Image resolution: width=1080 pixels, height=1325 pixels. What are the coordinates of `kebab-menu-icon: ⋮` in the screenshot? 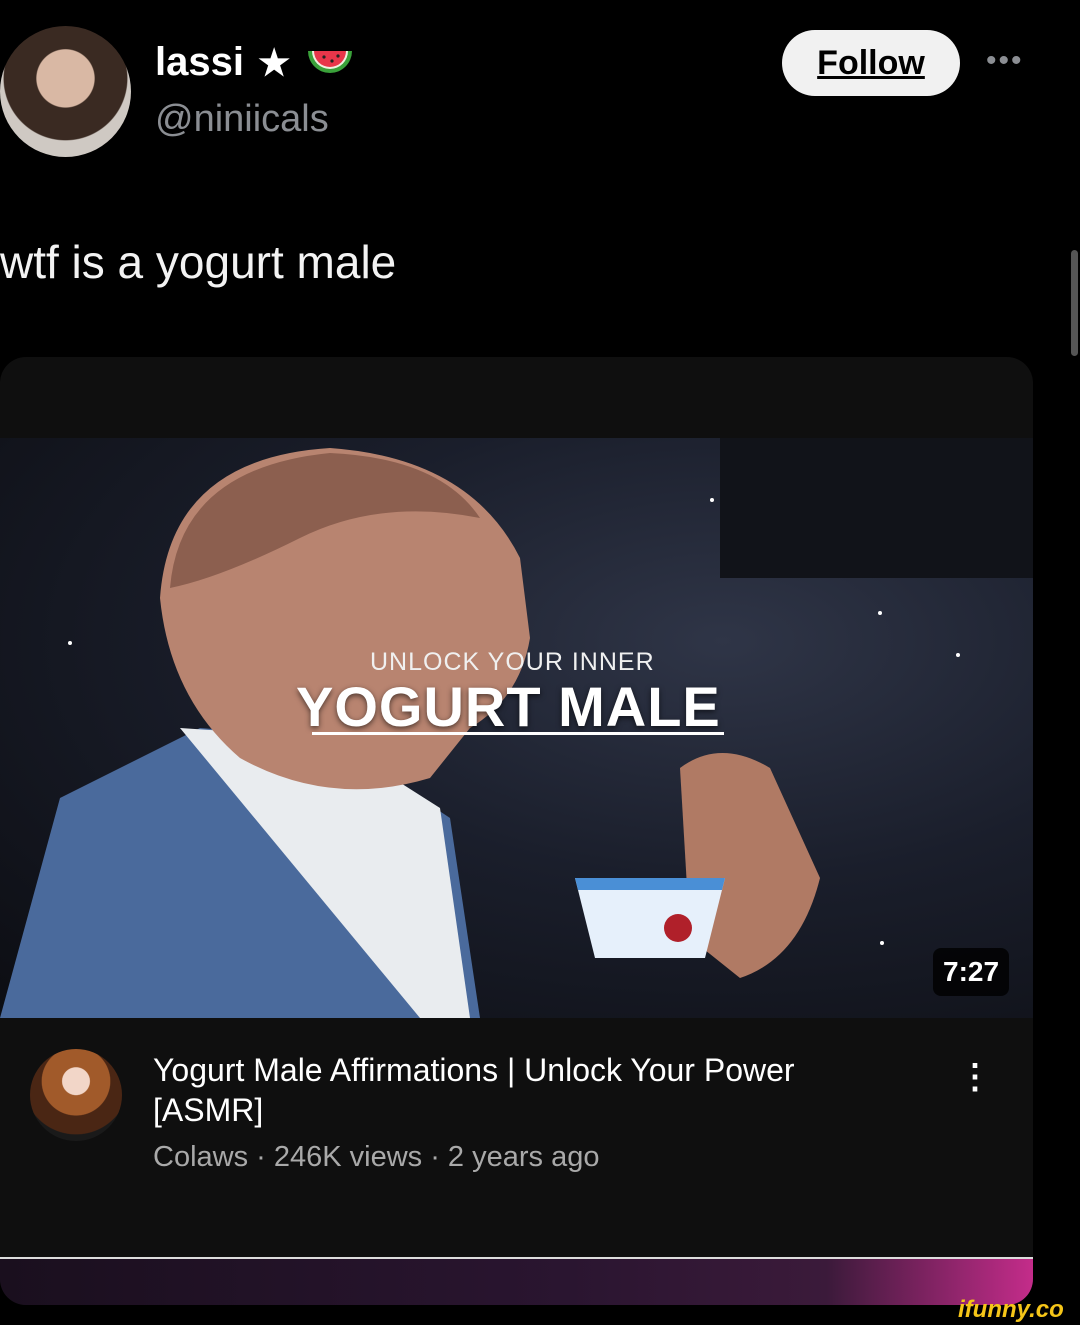 It's located at (975, 1077).